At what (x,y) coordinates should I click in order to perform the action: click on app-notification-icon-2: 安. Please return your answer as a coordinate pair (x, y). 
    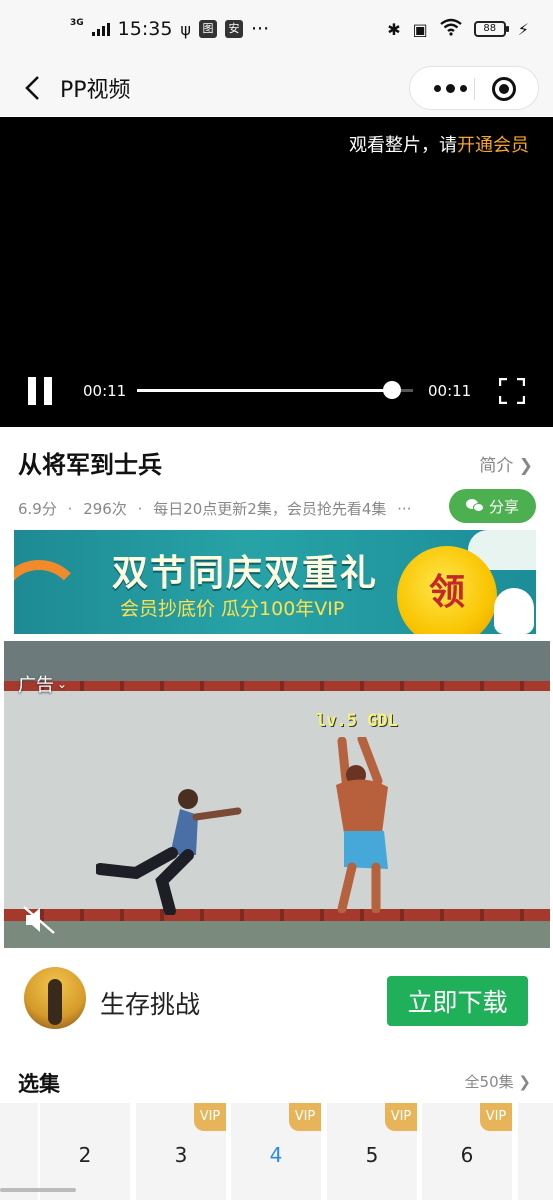
    Looking at the image, I should click on (233, 29).